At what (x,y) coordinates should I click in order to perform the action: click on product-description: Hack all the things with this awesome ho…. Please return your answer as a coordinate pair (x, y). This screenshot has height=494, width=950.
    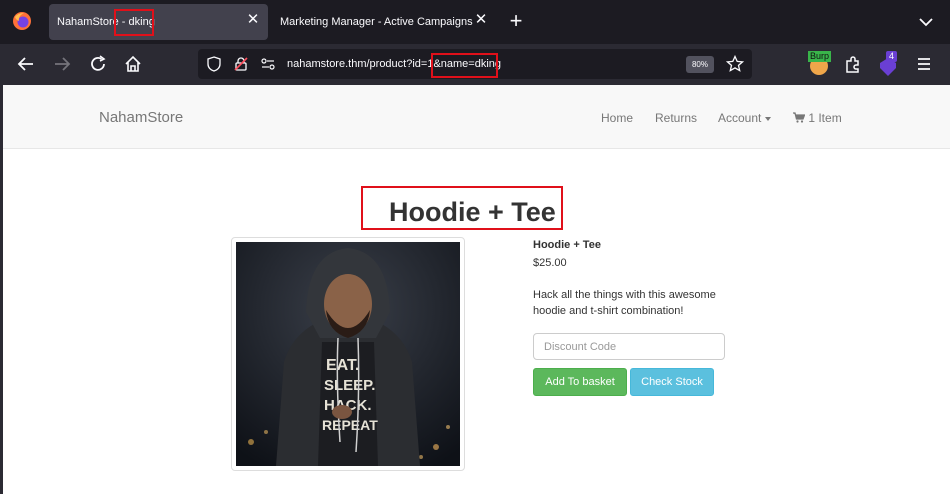
    Looking at the image, I should click on (624, 303).